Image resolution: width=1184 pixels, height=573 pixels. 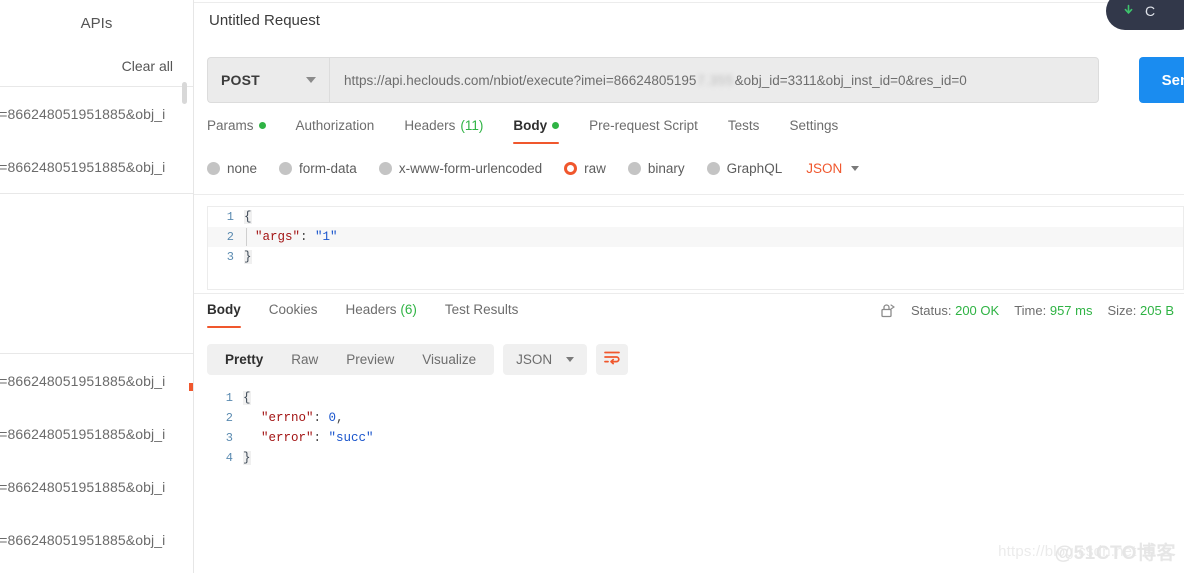 I want to click on response-format-select: JSON, so click(x=545, y=359).